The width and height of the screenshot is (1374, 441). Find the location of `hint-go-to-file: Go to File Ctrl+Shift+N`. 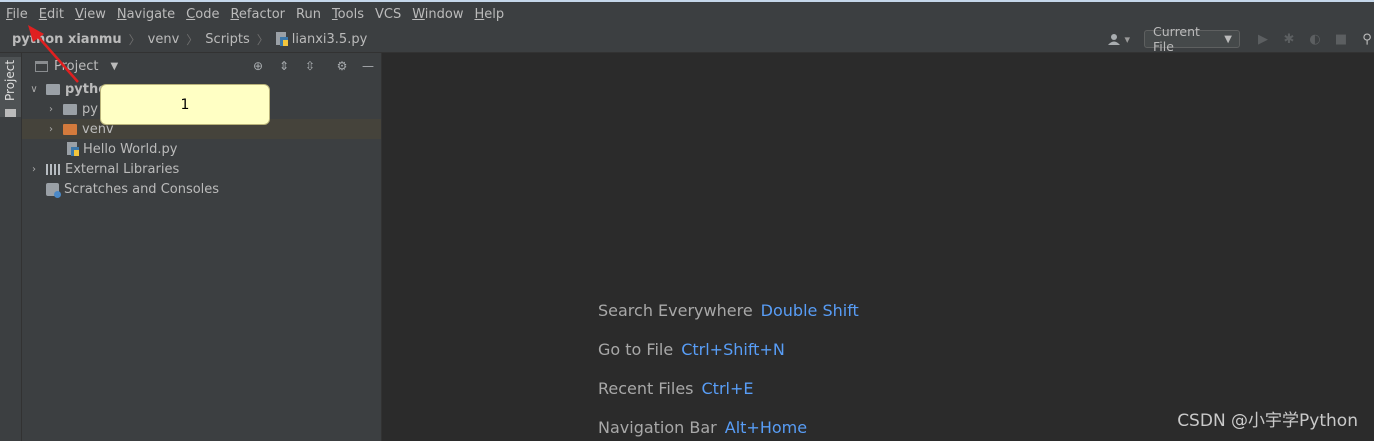

hint-go-to-file: Go to File Ctrl+Shift+N is located at coordinates (691, 349).